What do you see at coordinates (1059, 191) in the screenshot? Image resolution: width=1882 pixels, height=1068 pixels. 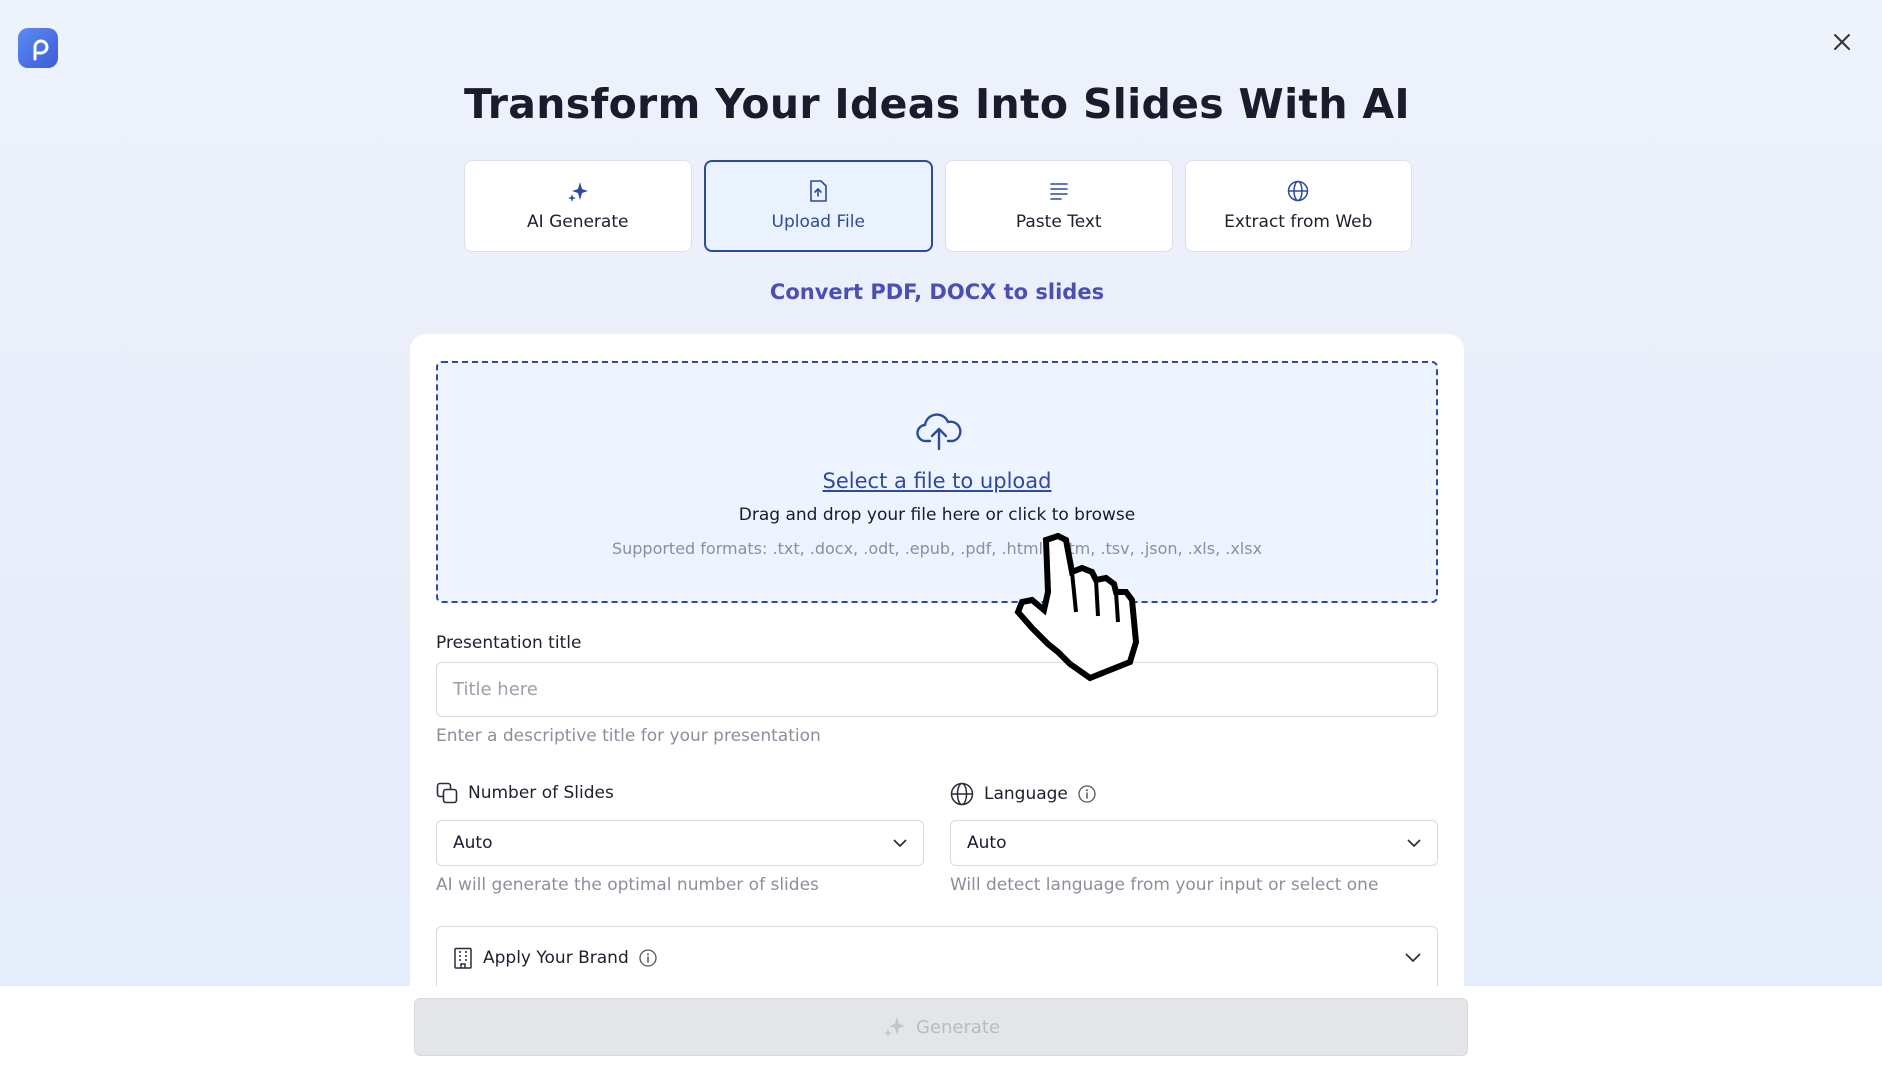 I see `text-lines-icon` at bounding box center [1059, 191].